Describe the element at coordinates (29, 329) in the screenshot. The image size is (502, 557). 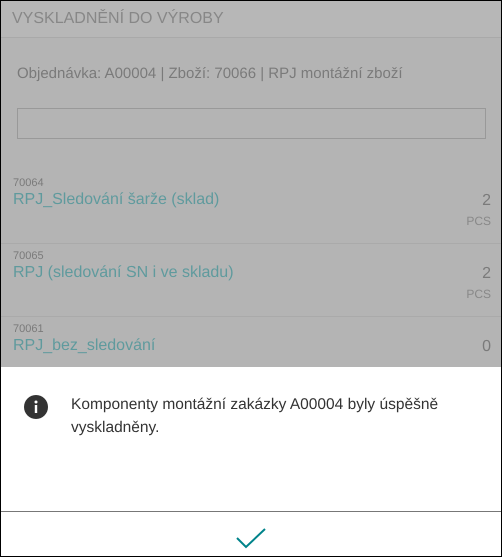
I see `item-code: 70061` at that location.